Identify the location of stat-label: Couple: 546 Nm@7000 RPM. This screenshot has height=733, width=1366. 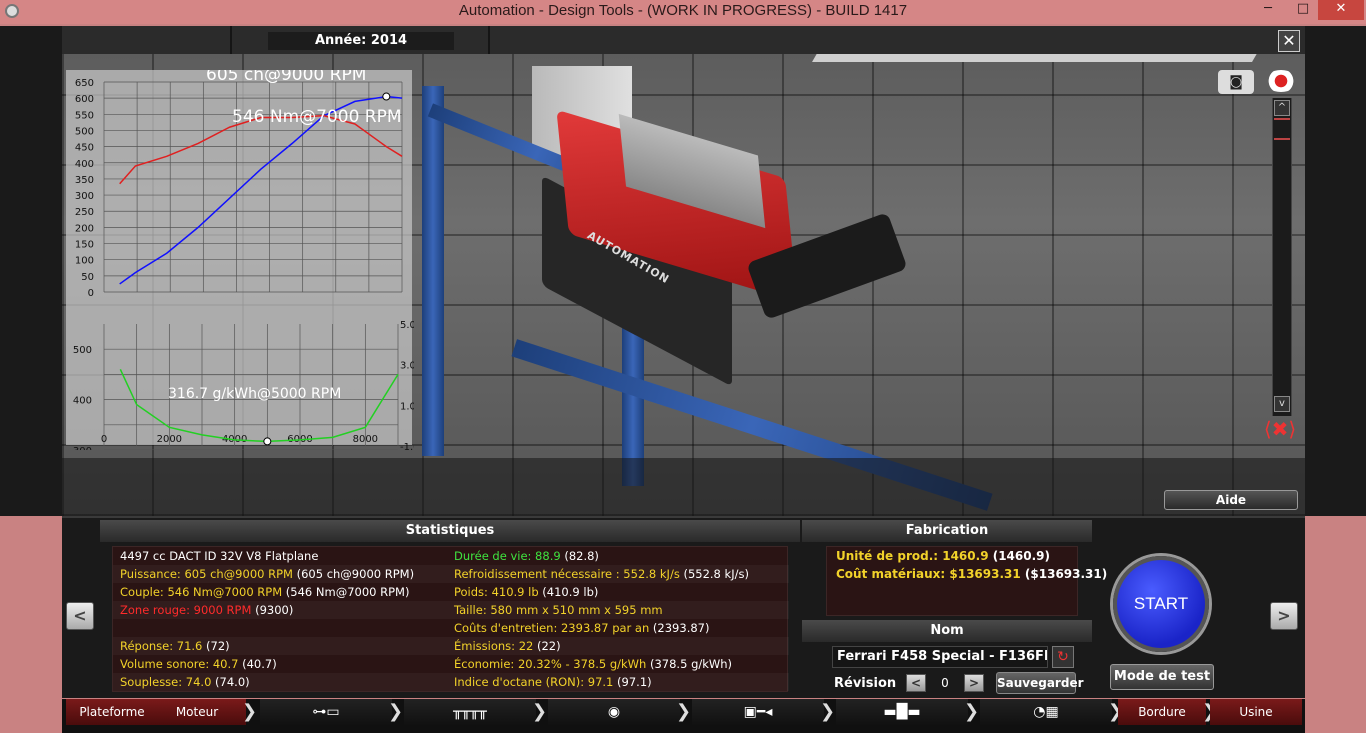
(201, 592).